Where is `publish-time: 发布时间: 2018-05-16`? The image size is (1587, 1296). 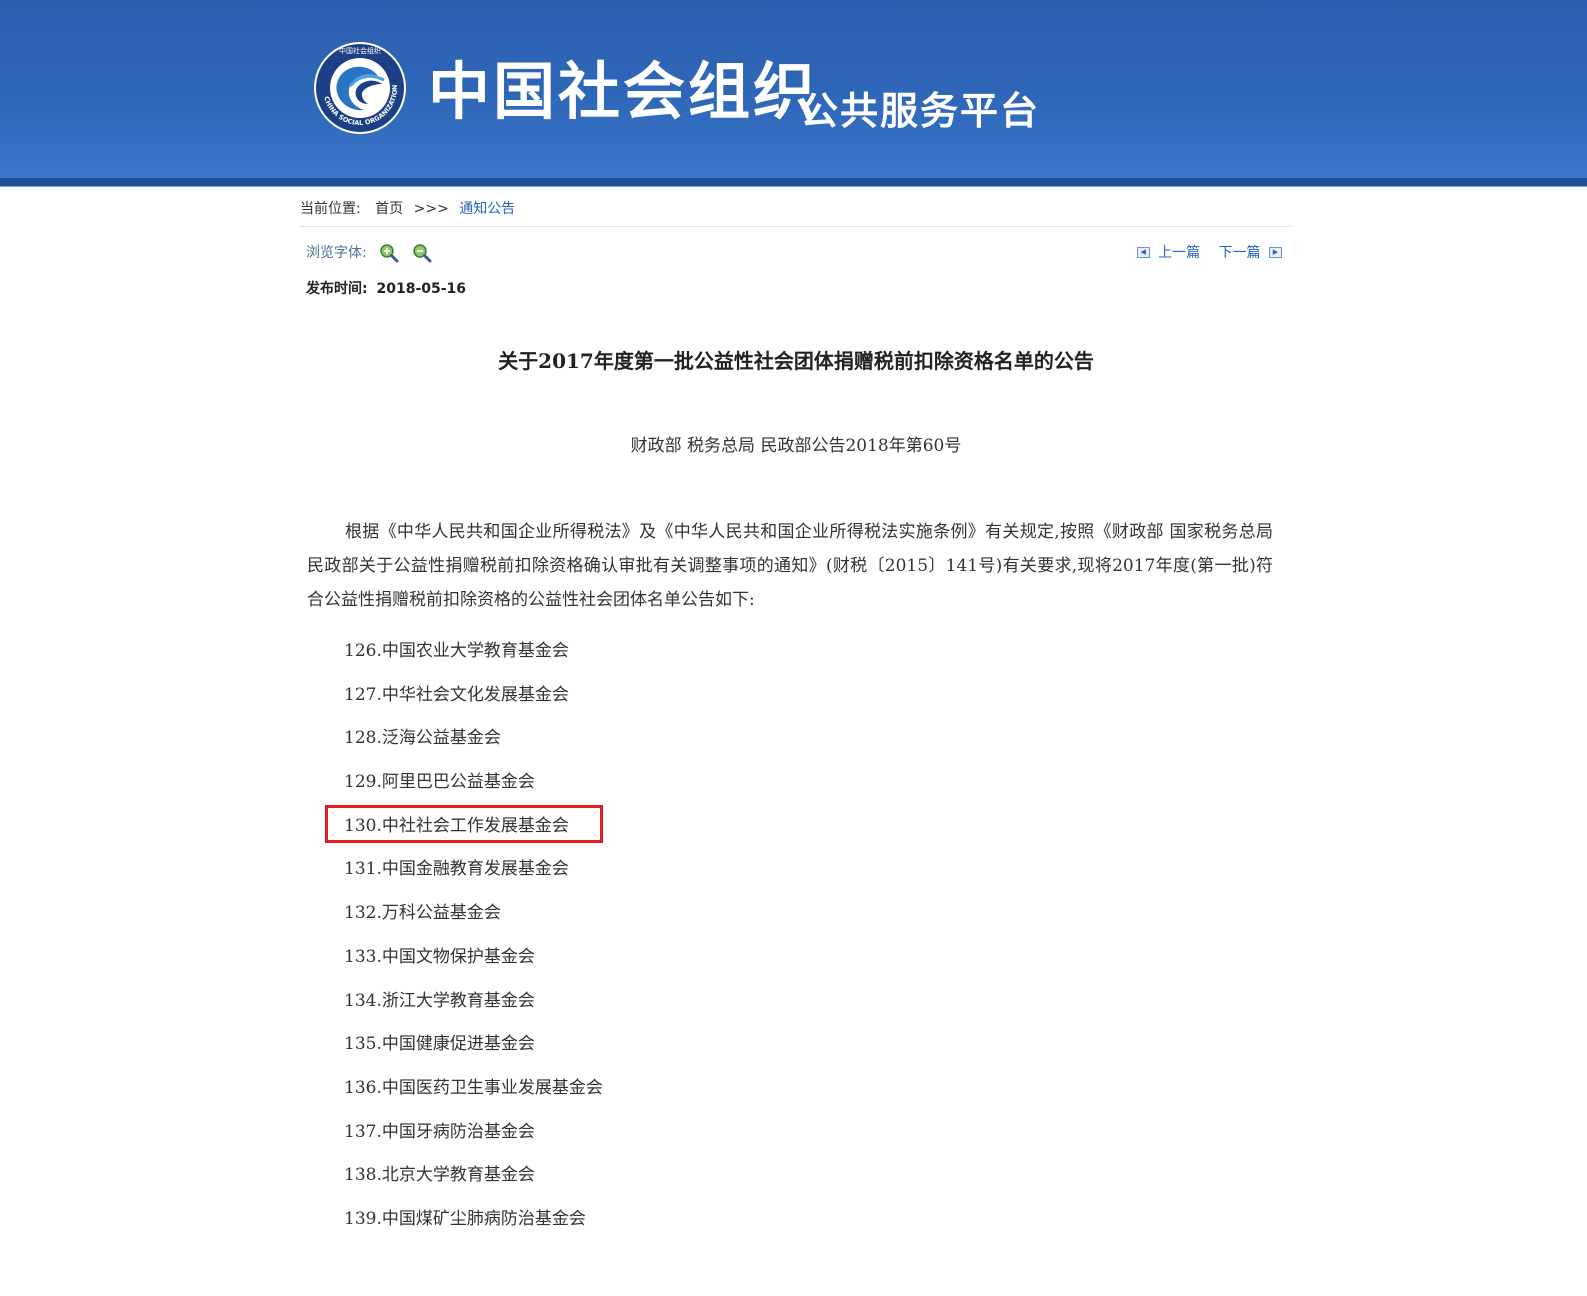 publish-time: 发布时间: 2018-05-16 is located at coordinates (386, 289).